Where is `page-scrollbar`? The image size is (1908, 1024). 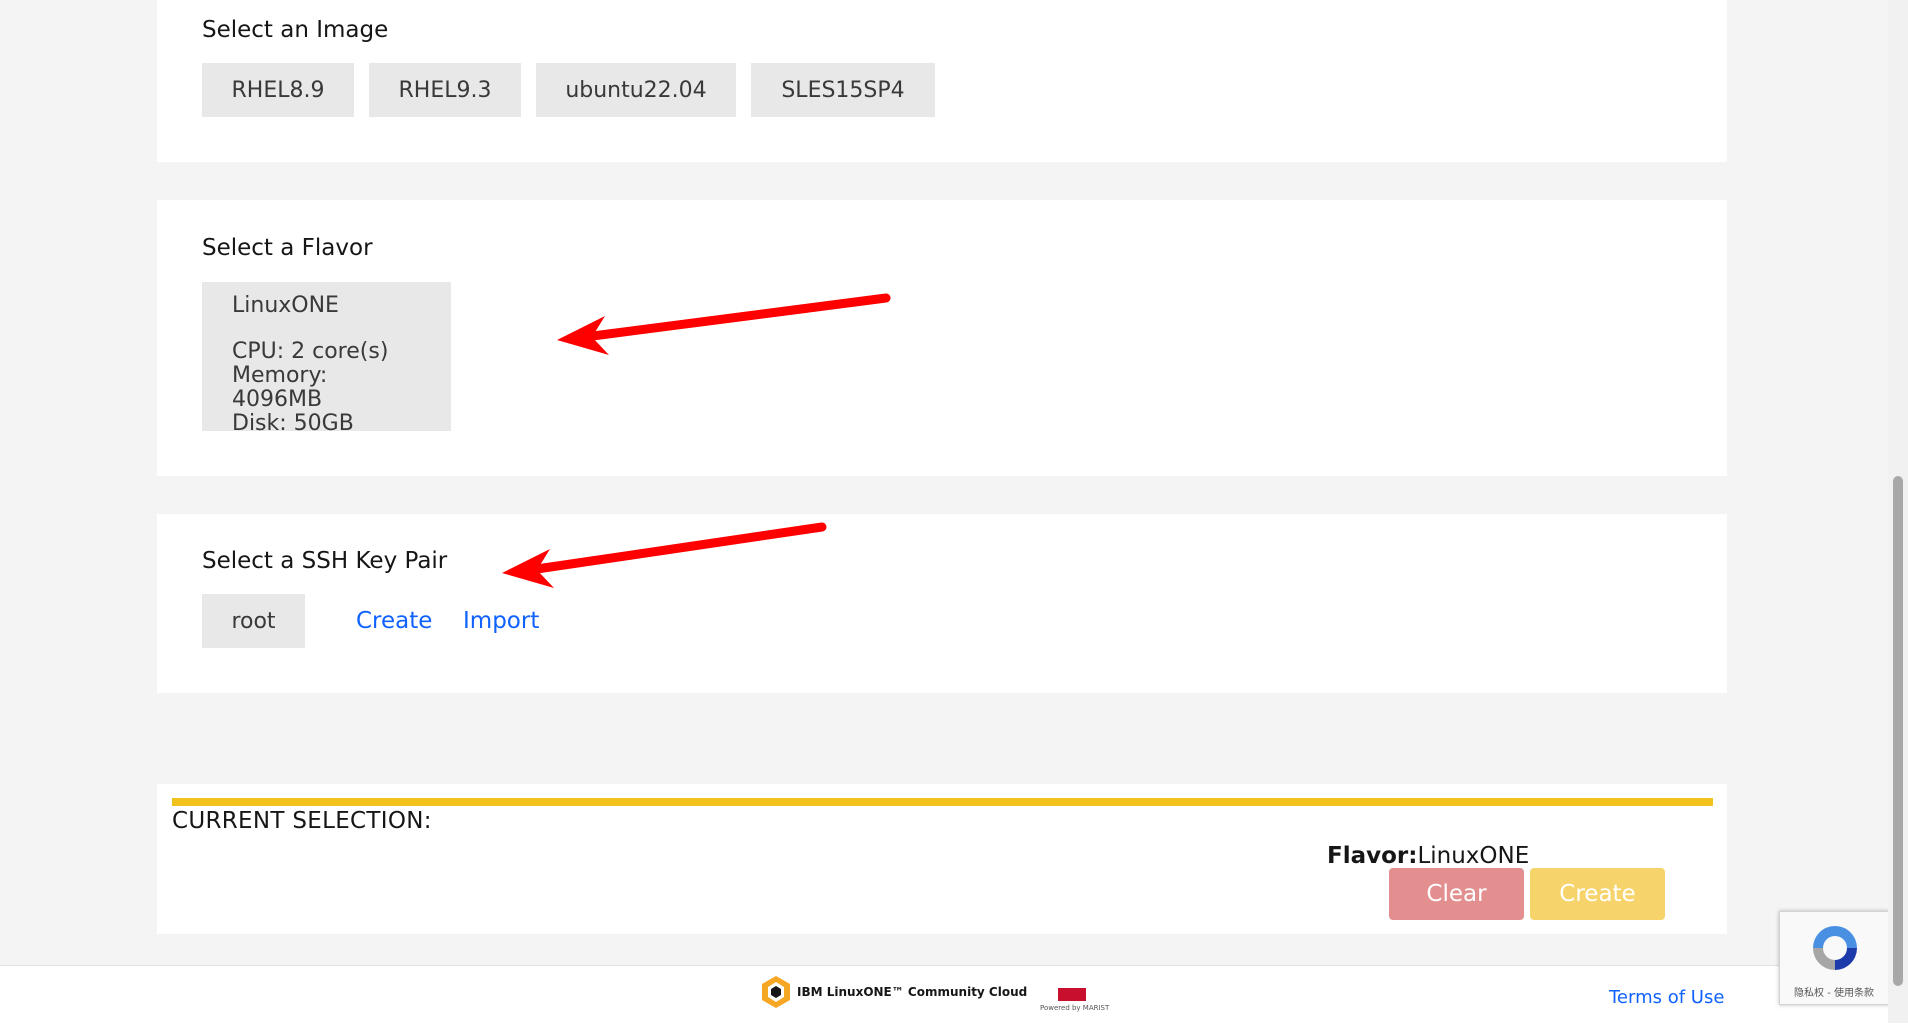 page-scrollbar is located at coordinates (1898, 511).